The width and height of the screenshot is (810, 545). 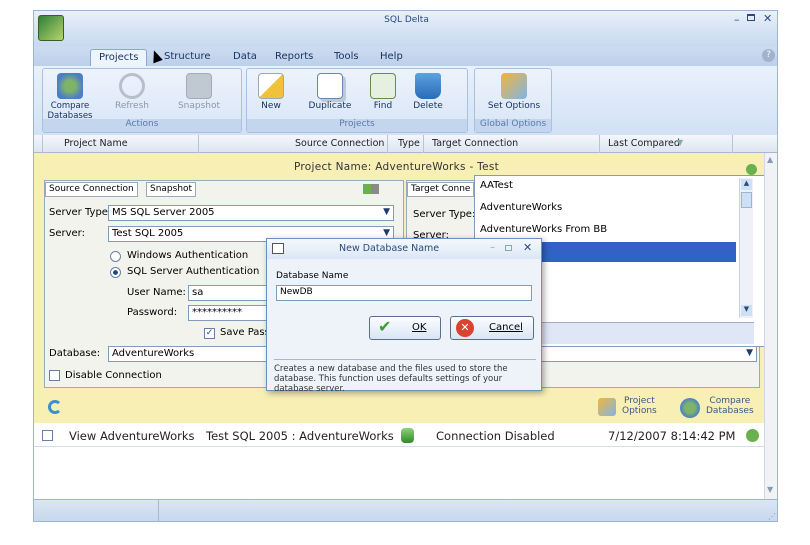 What do you see at coordinates (607, 209) in the screenshot?
I see `list-item: AdventureWorks` at bounding box center [607, 209].